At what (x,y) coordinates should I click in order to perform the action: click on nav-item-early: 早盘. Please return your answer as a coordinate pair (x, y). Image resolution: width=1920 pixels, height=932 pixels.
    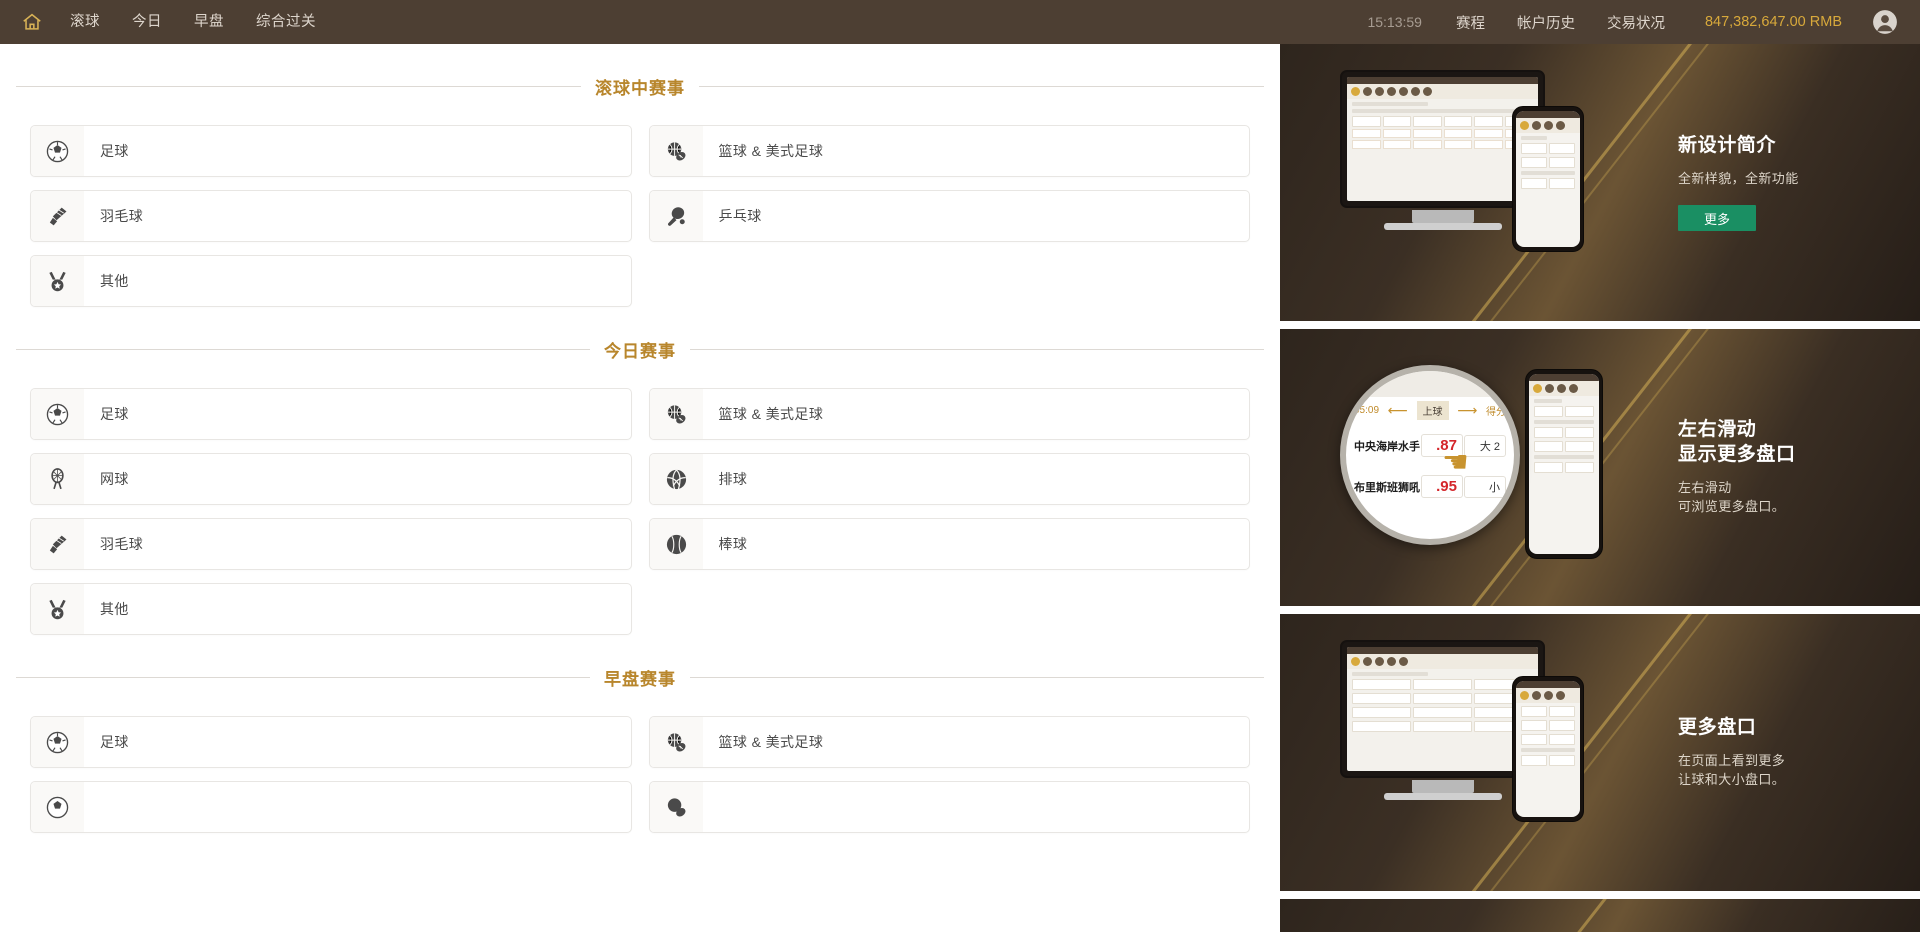
    Looking at the image, I should click on (209, 22).